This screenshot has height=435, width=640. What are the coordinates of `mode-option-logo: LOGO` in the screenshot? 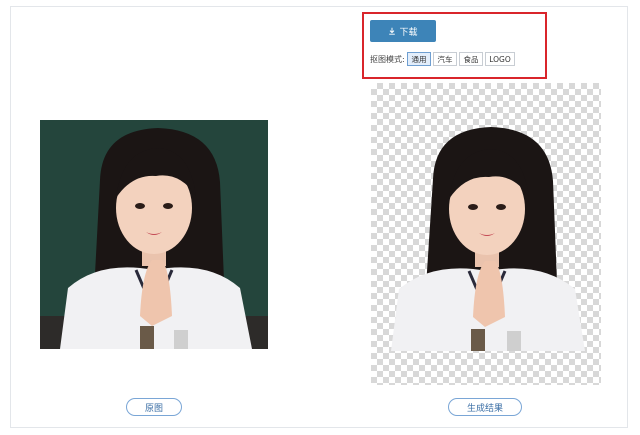 It's located at (500, 59).